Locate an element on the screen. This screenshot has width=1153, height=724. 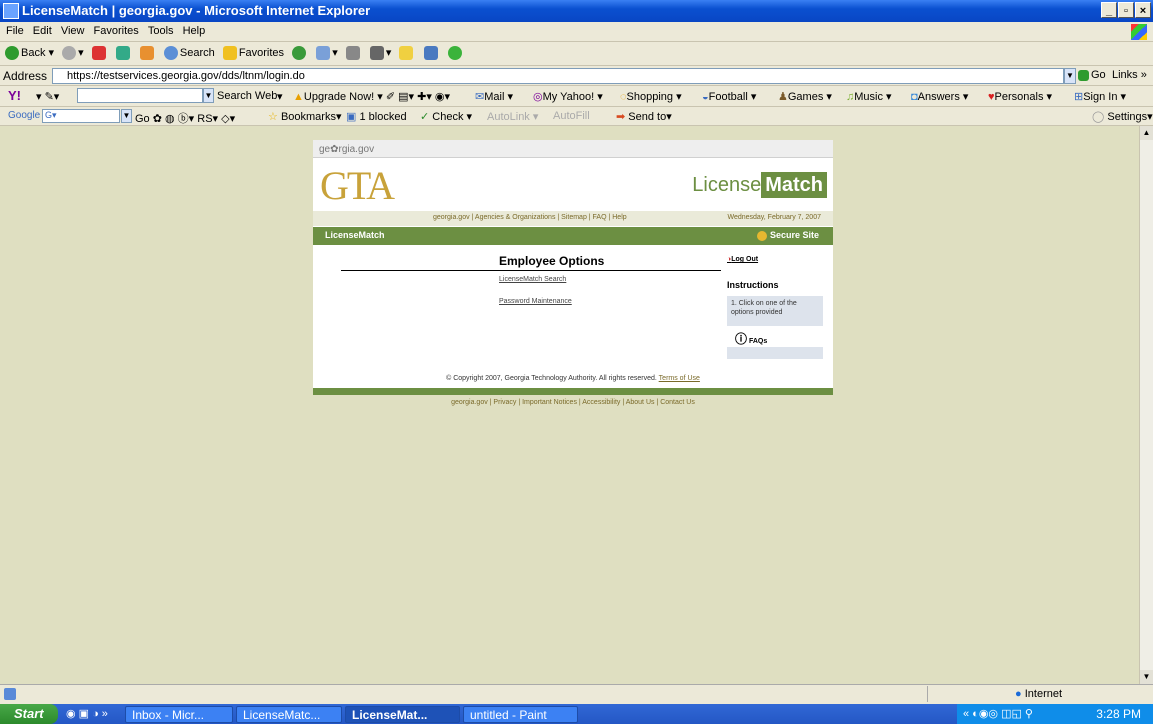
history-button is located at coordinates (300, 53).